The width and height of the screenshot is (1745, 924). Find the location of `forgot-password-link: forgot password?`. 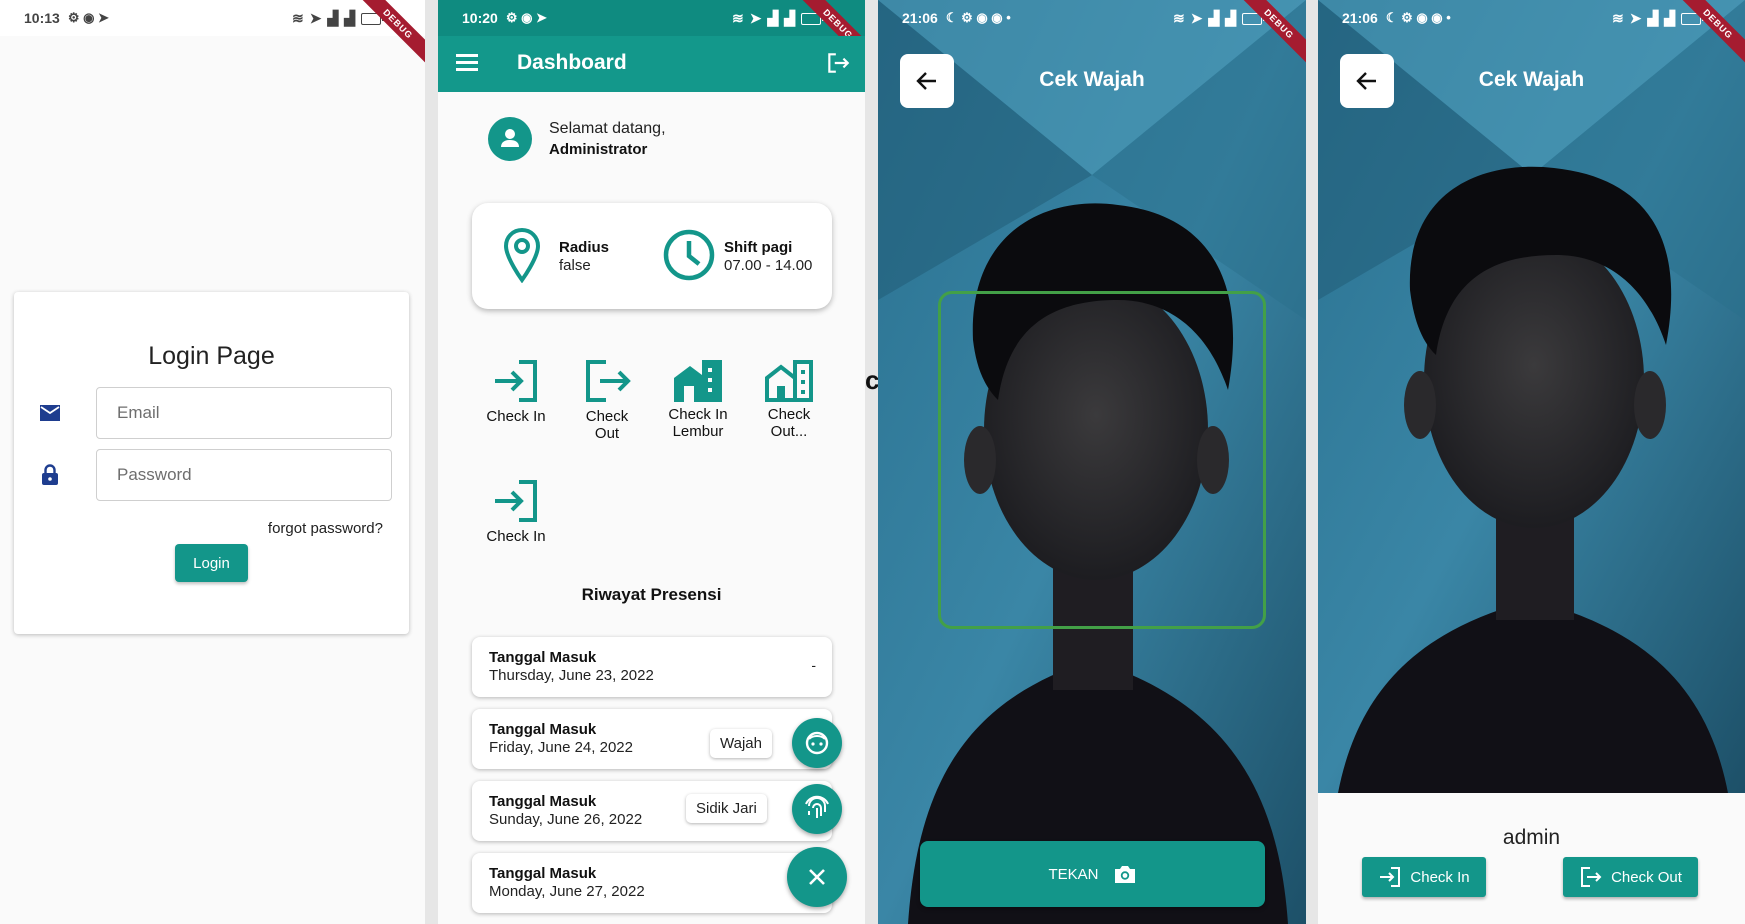

forgot-password-link: forgot password? is located at coordinates (325, 528).